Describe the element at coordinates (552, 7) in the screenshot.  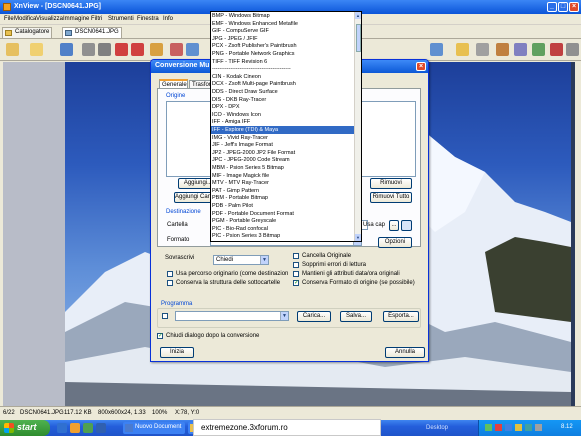
I see `minimize-button: _` at that location.